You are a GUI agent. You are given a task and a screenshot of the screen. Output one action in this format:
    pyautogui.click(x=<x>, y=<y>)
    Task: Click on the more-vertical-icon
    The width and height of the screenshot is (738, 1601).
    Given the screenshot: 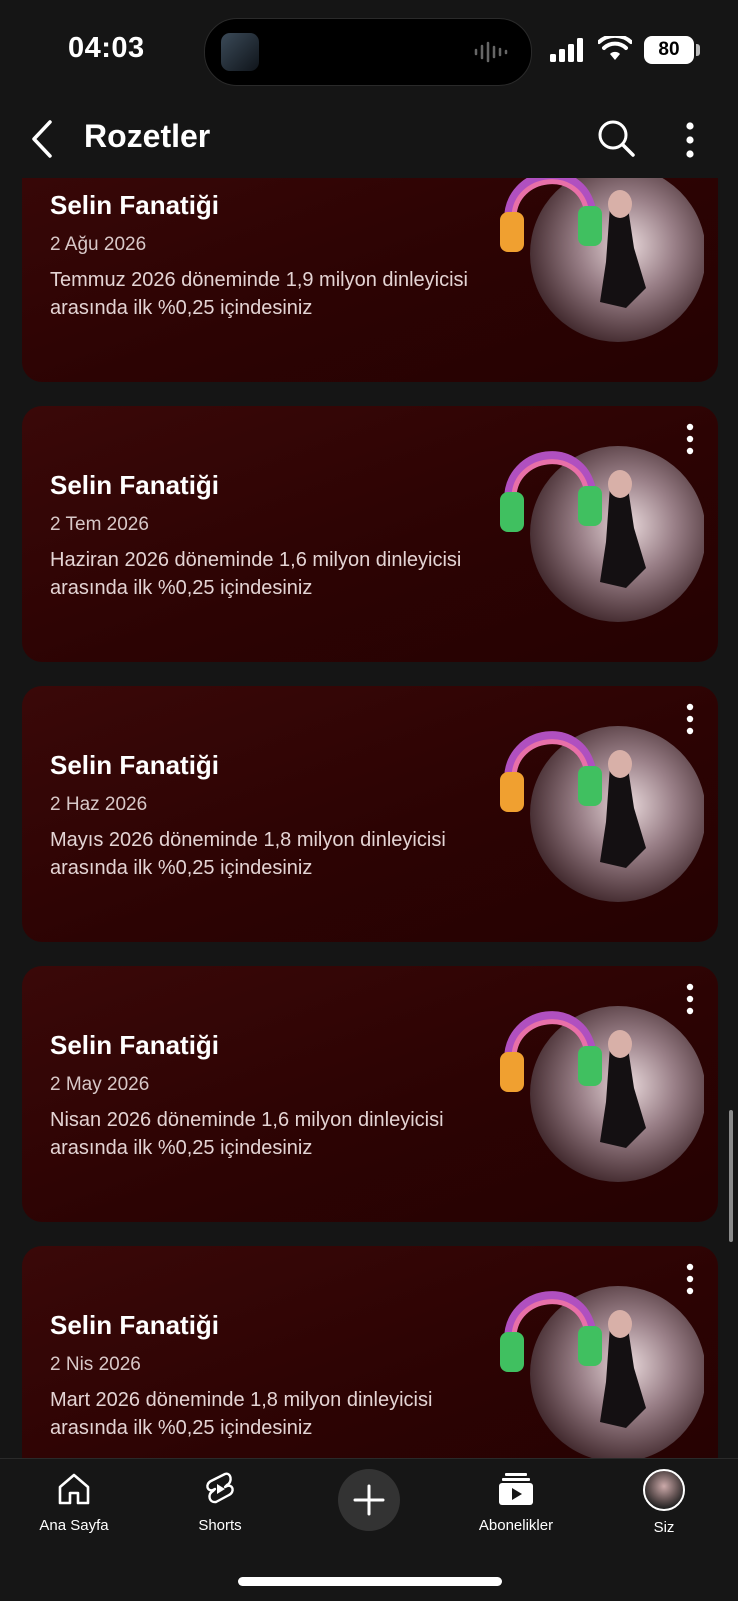 What is the action you would take?
    pyautogui.click(x=690, y=140)
    